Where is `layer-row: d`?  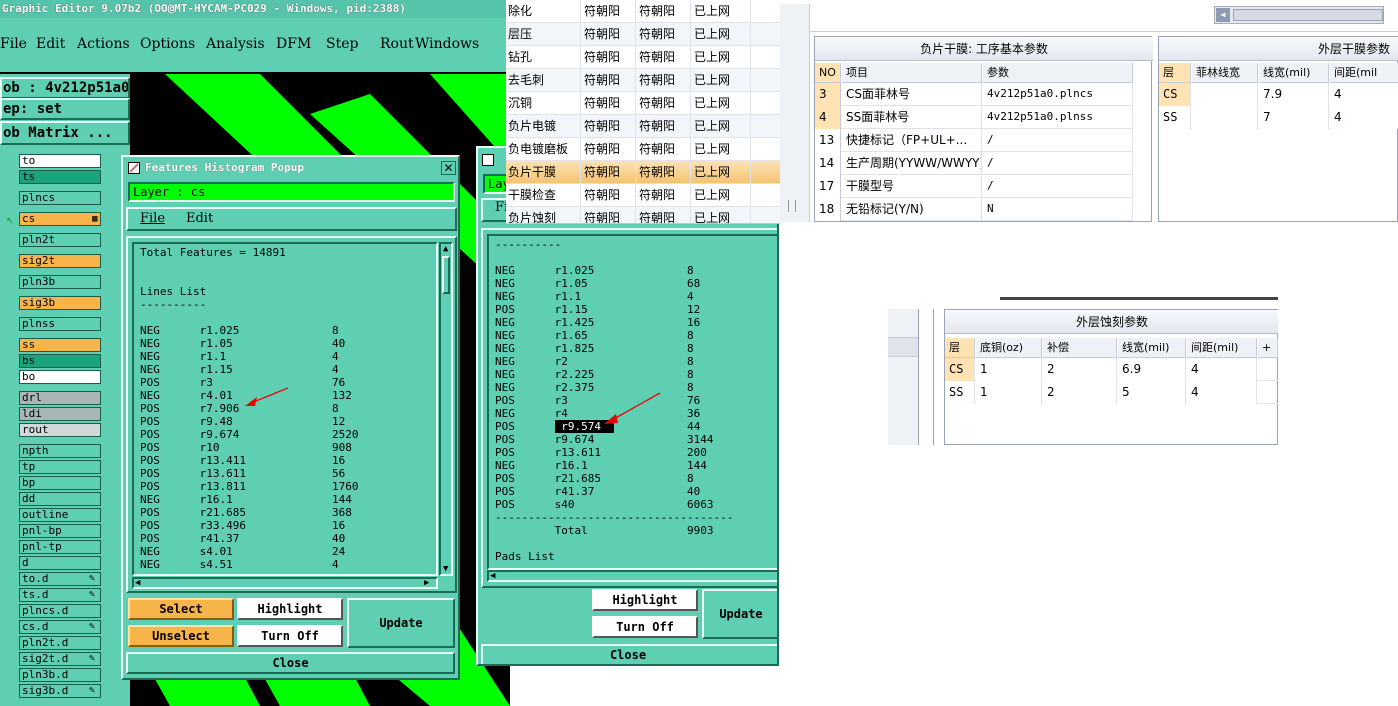 layer-row: d is located at coordinates (65, 563).